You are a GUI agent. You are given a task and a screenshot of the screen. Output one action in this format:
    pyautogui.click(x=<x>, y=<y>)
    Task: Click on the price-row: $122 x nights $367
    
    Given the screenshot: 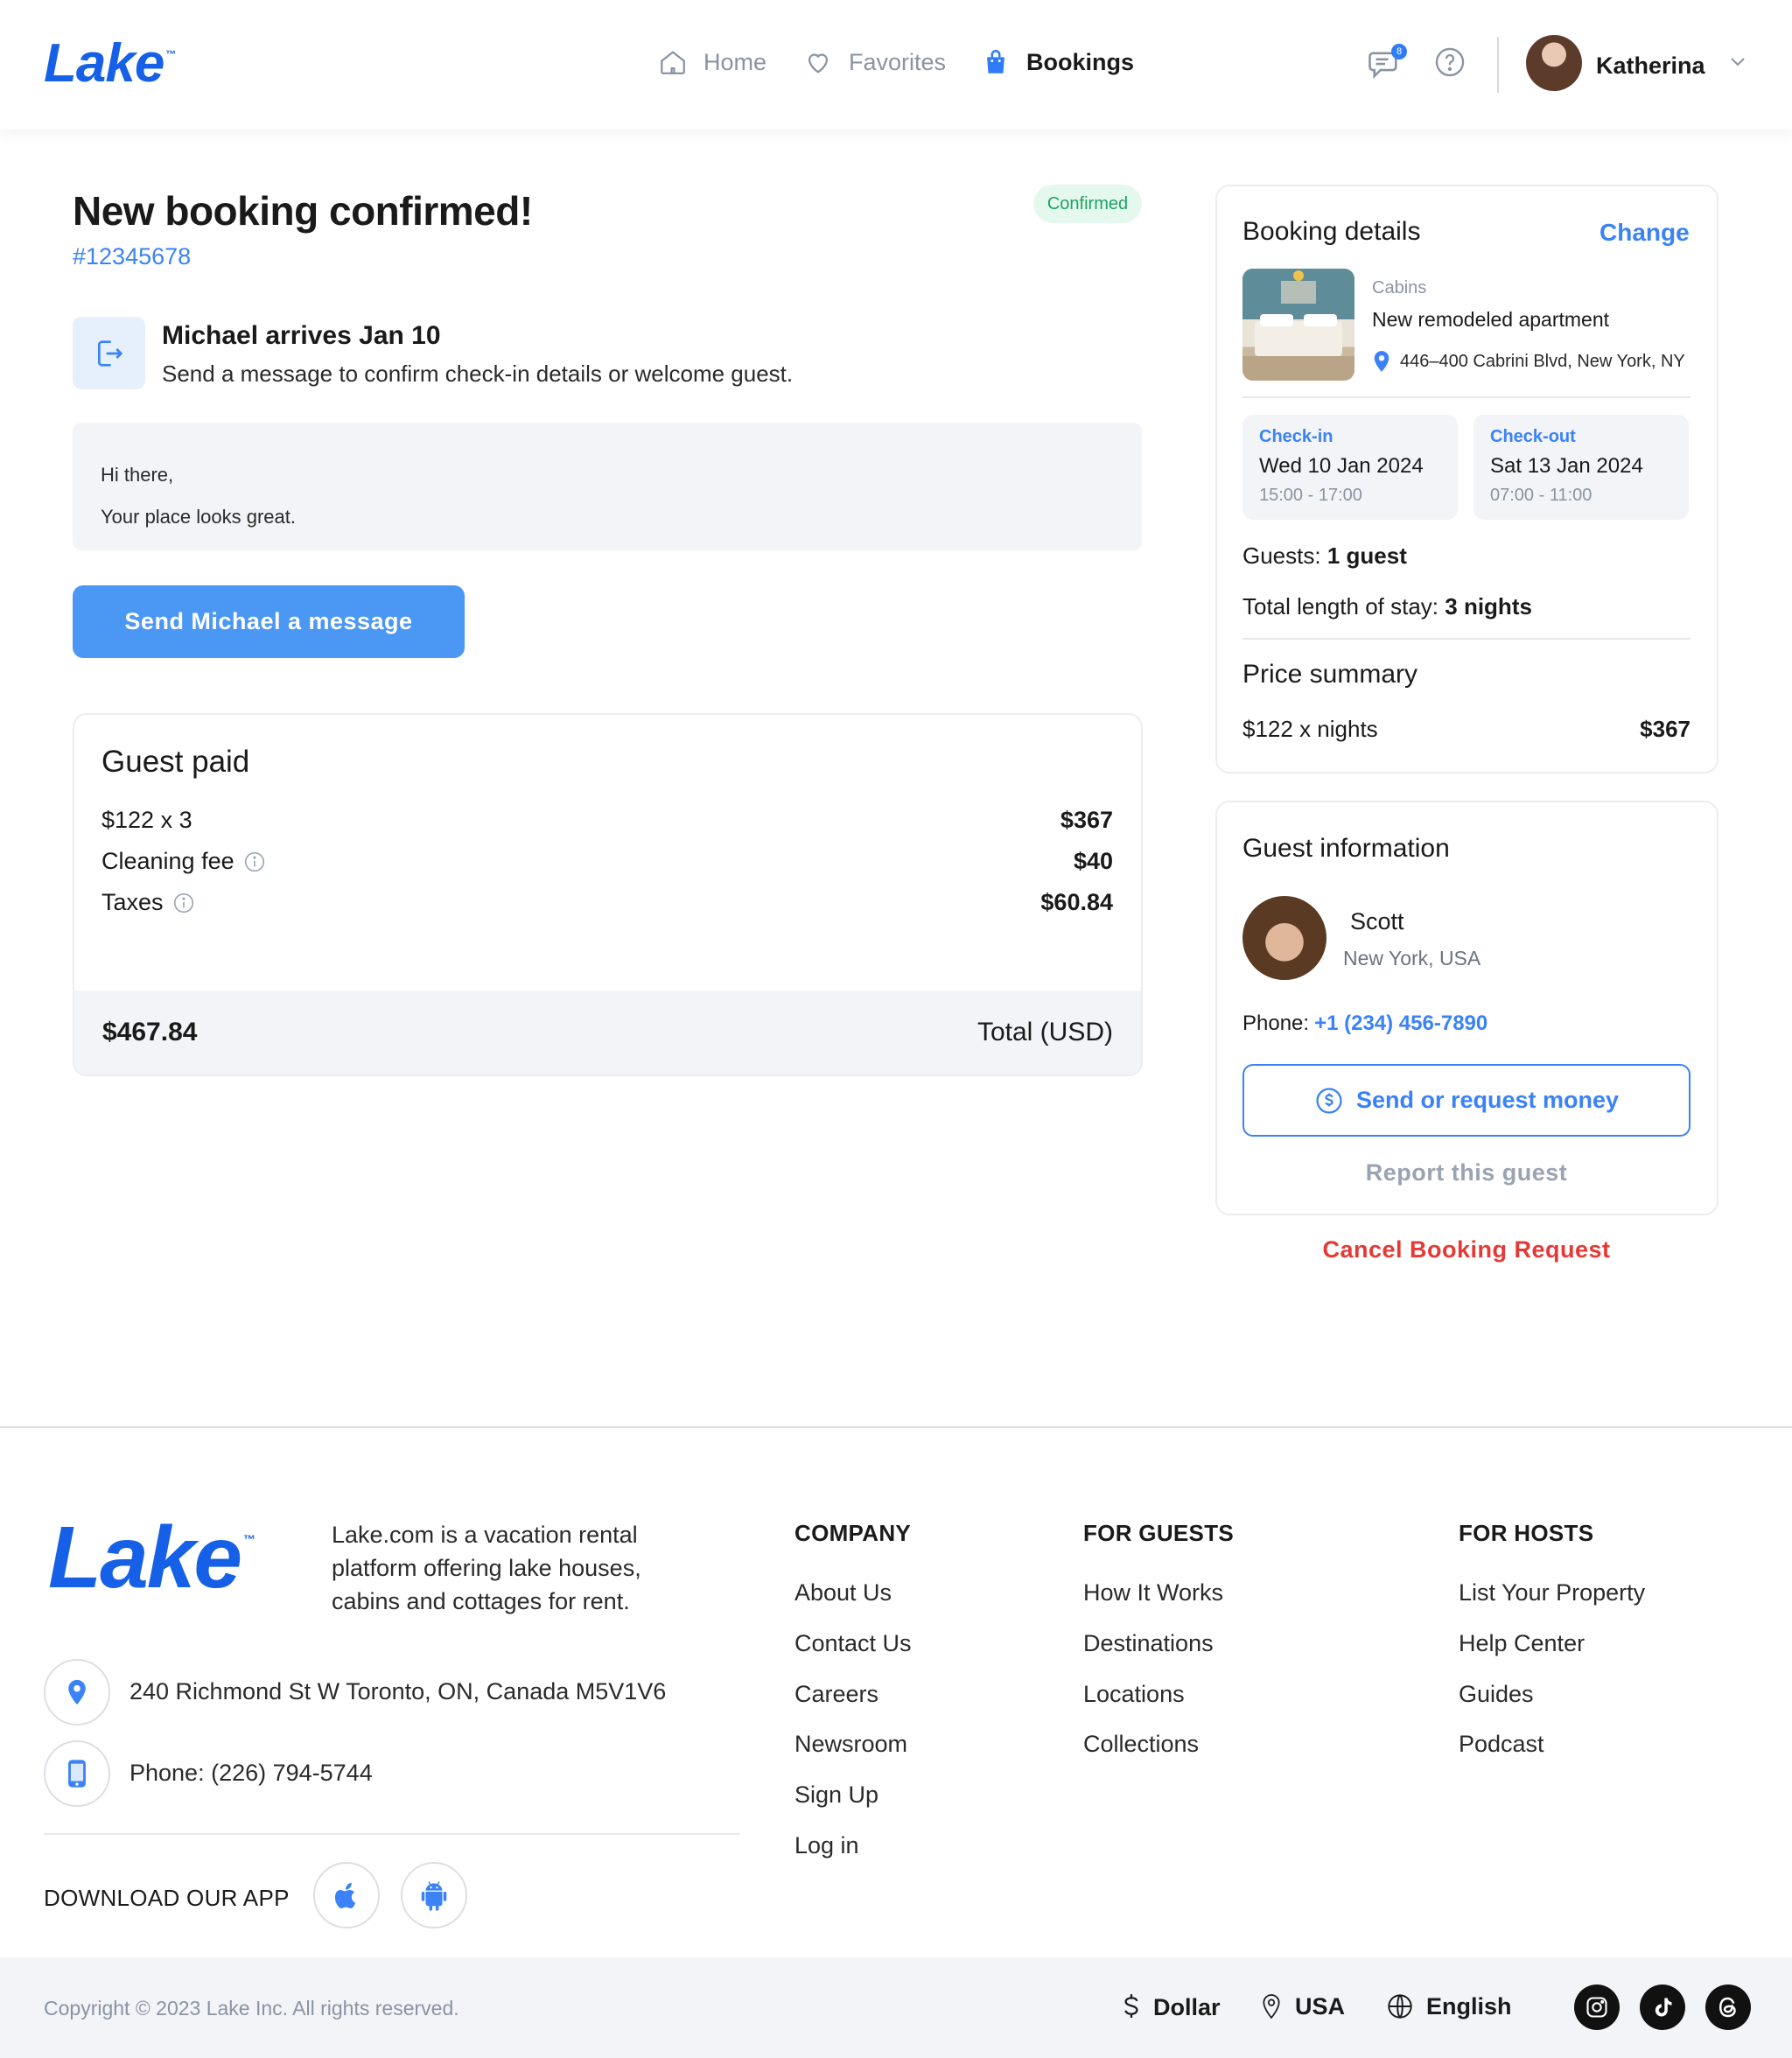 What is the action you would take?
    pyautogui.click(x=1466, y=729)
    